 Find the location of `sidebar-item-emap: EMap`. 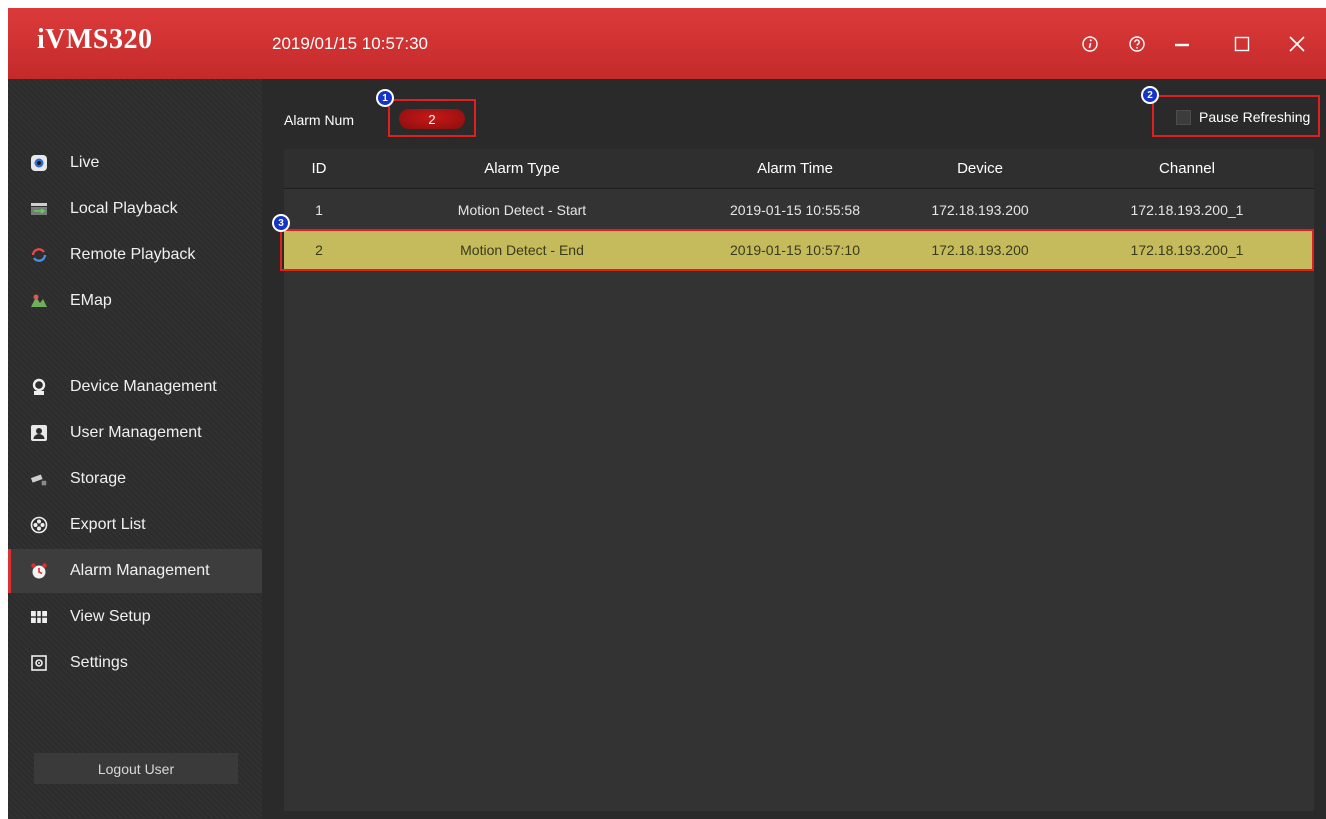

sidebar-item-emap: EMap is located at coordinates (135, 301).